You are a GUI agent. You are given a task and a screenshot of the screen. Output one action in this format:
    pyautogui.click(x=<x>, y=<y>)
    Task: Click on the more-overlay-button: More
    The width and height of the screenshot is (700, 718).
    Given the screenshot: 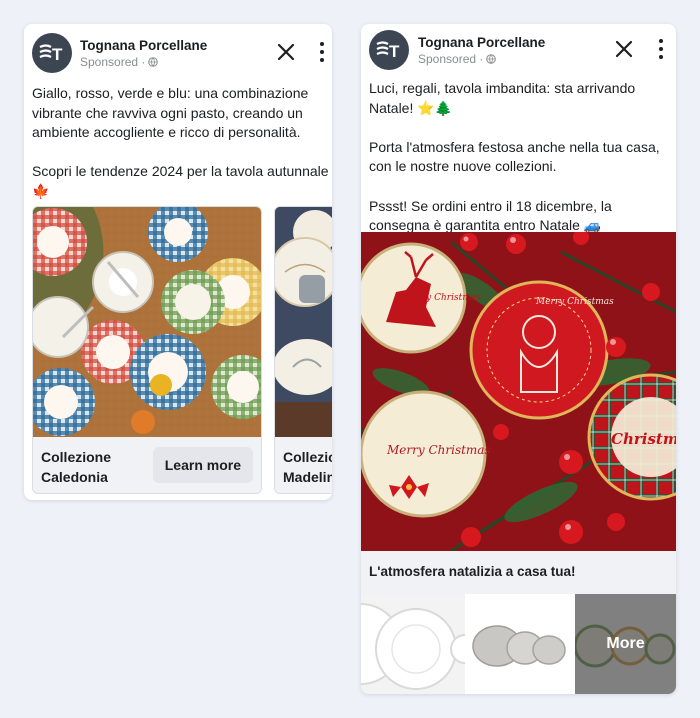 What is the action you would take?
    pyautogui.click(x=625, y=644)
    